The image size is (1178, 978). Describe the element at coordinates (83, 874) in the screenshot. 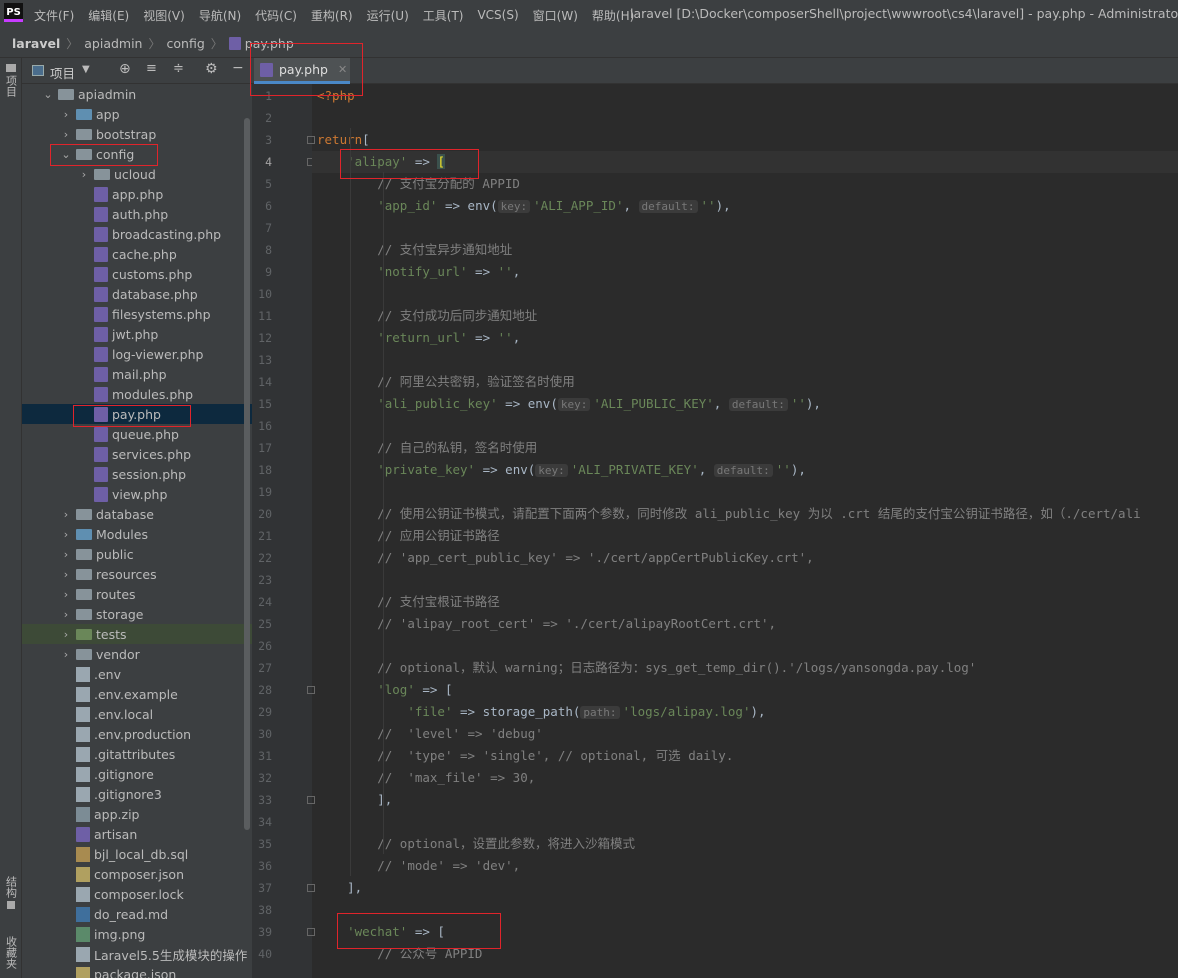

I see `json-file-icon` at that location.